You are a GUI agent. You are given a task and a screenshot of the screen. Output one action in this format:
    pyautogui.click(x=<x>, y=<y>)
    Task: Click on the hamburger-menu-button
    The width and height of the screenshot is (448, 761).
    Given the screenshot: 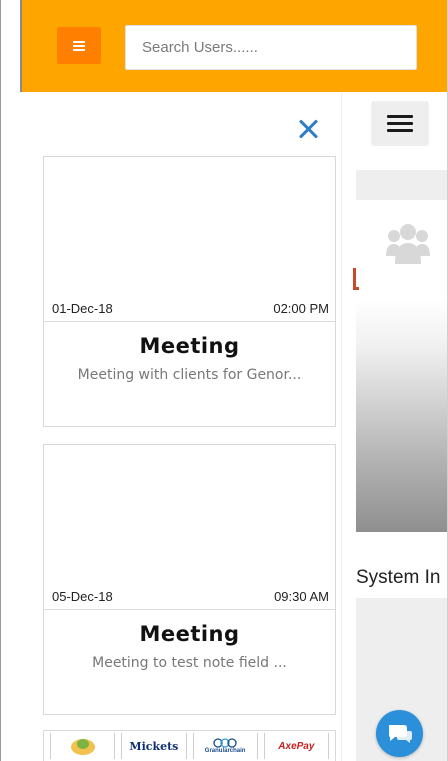 What is the action you would take?
    pyautogui.click(x=400, y=123)
    